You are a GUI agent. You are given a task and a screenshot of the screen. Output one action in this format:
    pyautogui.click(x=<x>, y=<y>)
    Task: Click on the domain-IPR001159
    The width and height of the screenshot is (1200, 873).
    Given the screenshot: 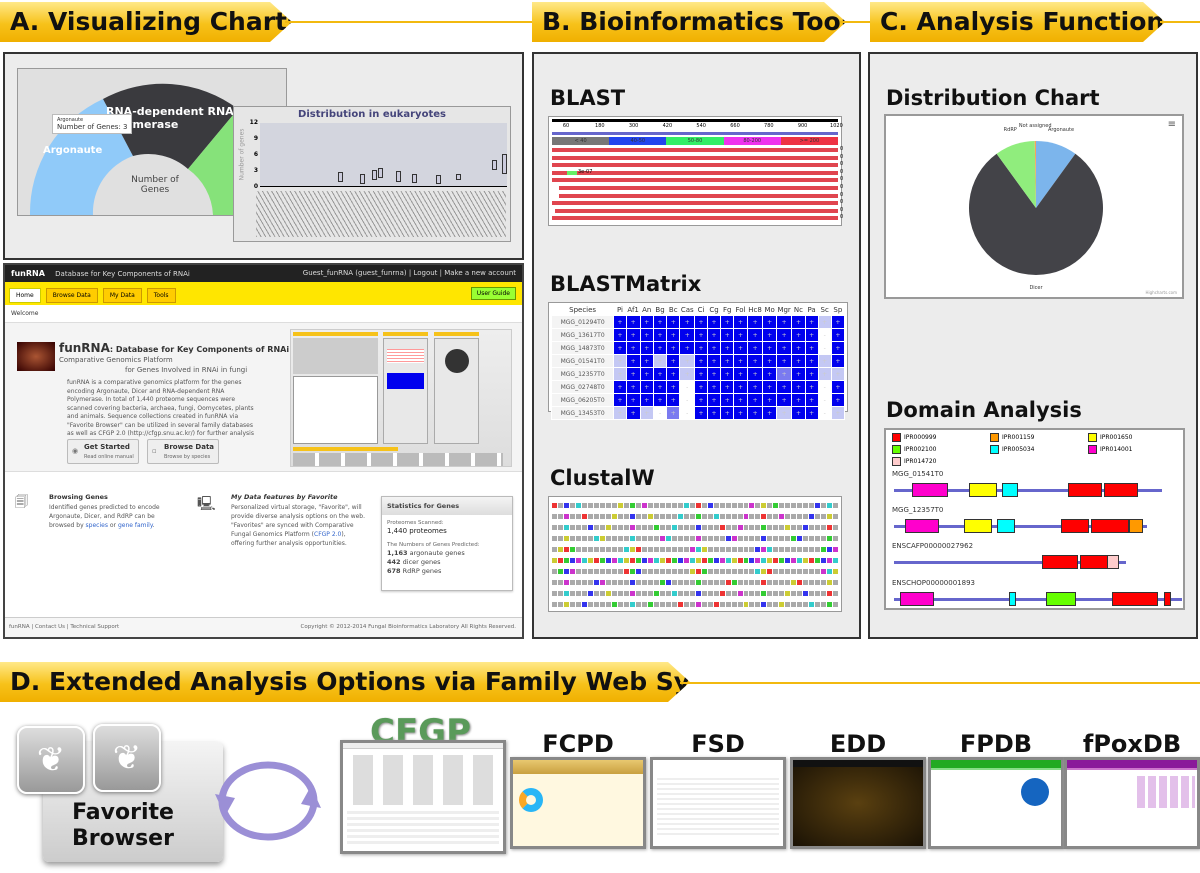 What is the action you would take?
    pyautogui.click(x=1136, y=526)
    